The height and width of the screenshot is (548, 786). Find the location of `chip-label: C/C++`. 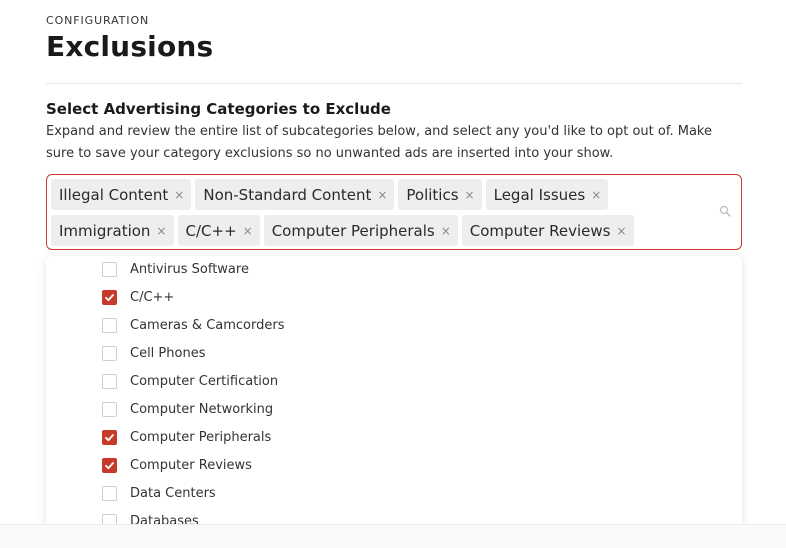

chip-label: C/C++ is located at coordinates (211, 230).